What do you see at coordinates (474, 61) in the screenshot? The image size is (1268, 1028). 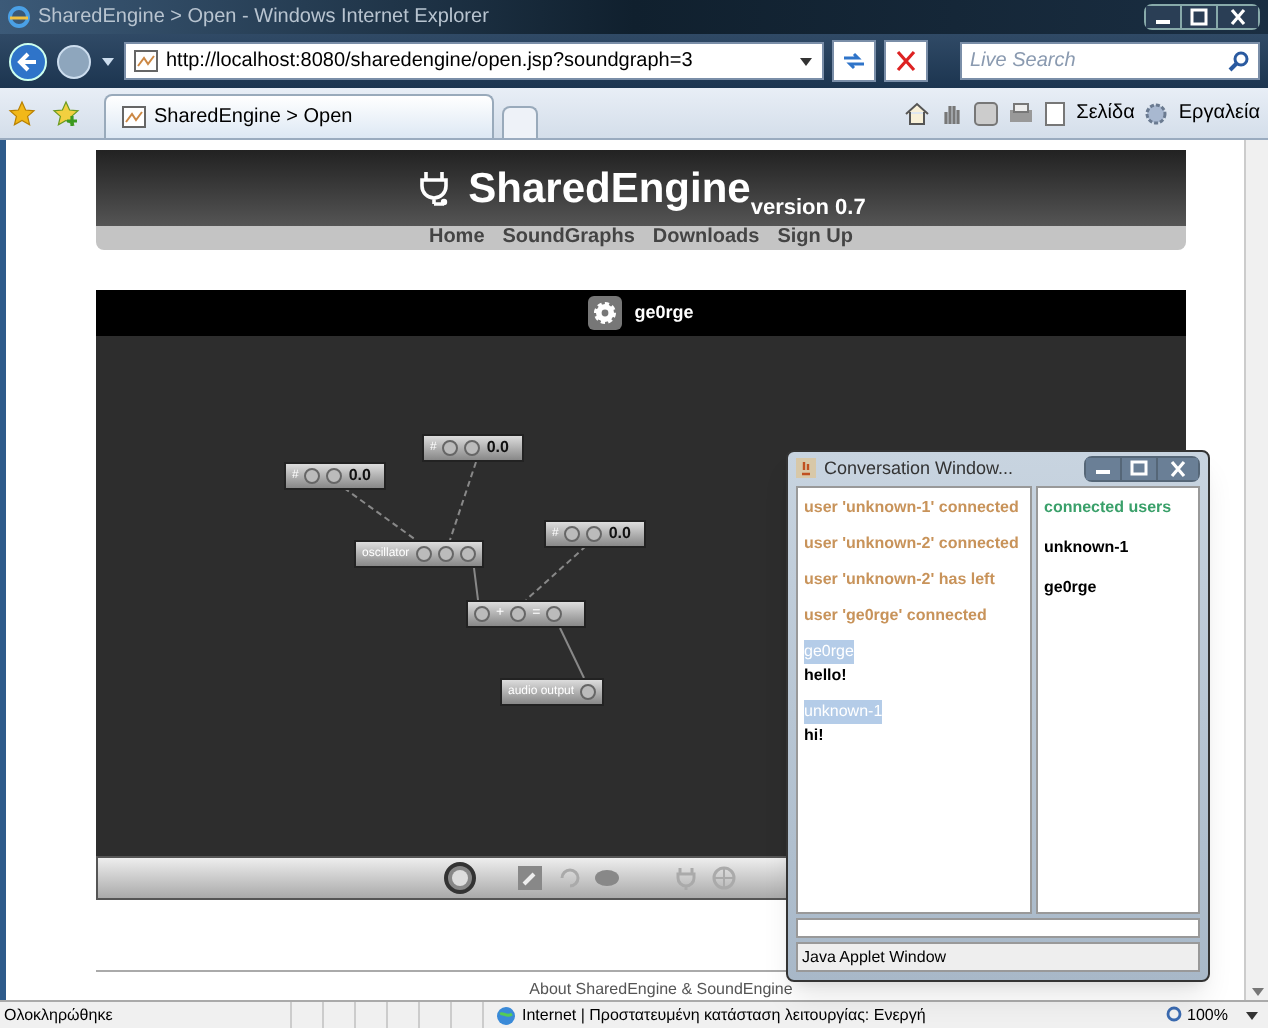 I see `address-bar: http://localhost:8080/sharedengine/open.jsp?soundgraph=3` at bounding box center [474, 61].